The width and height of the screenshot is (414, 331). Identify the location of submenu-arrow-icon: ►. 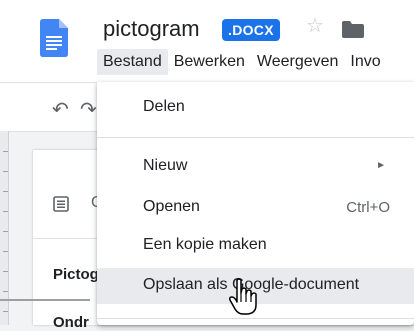
(381, 165).